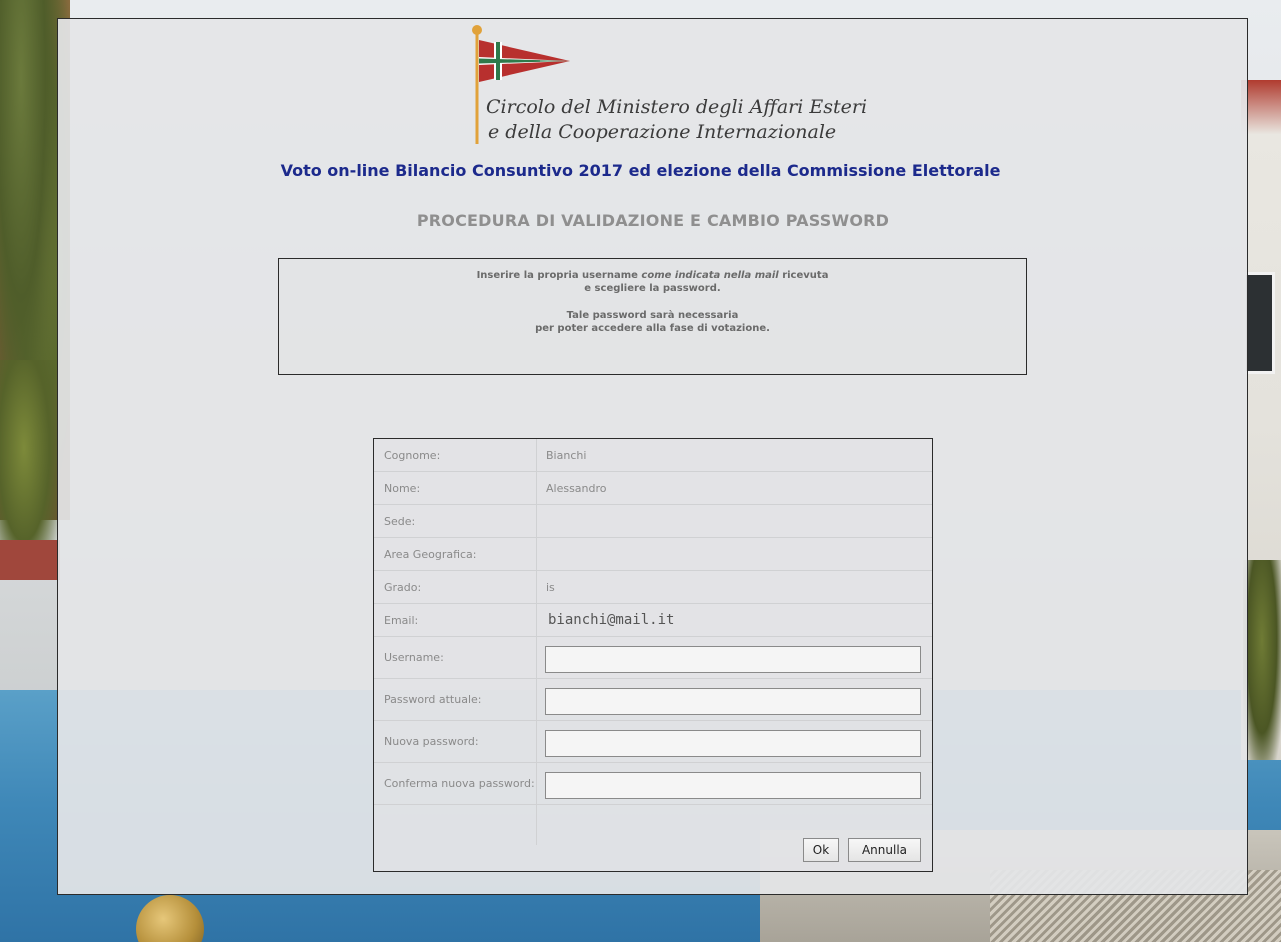 The height and width of the screenshot is (942, 1281). What do you see at coordinates (710, 275) in the screenshot?
I see `instructions-emphasis: come indicata nella mail` at bounding box center [710, 275].